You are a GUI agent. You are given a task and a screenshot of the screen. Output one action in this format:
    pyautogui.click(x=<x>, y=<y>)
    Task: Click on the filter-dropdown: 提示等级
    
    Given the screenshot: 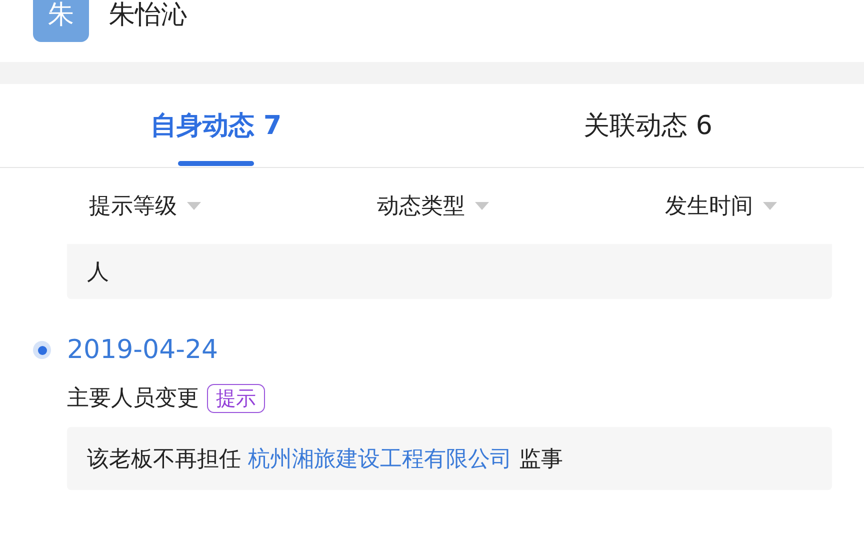 What is the action you would take?
    pyautogui.click(x=133, y=206)
    